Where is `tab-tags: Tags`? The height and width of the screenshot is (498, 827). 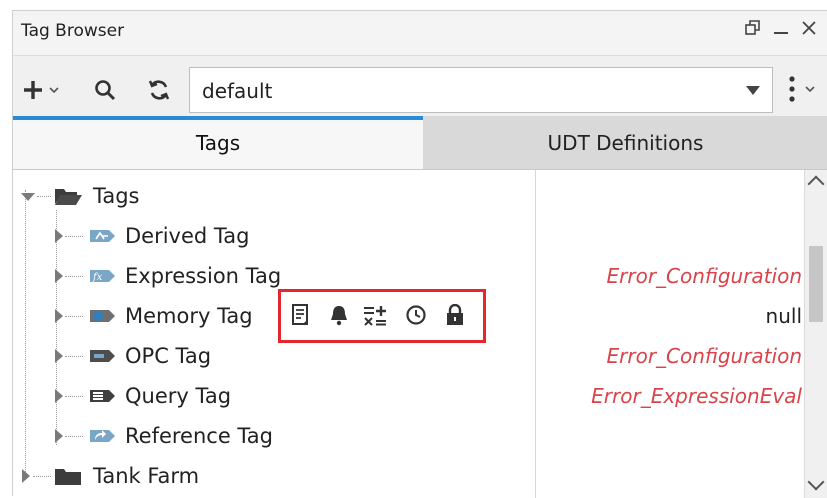
tab-tags: Tags is located at coordinates (218, 142).